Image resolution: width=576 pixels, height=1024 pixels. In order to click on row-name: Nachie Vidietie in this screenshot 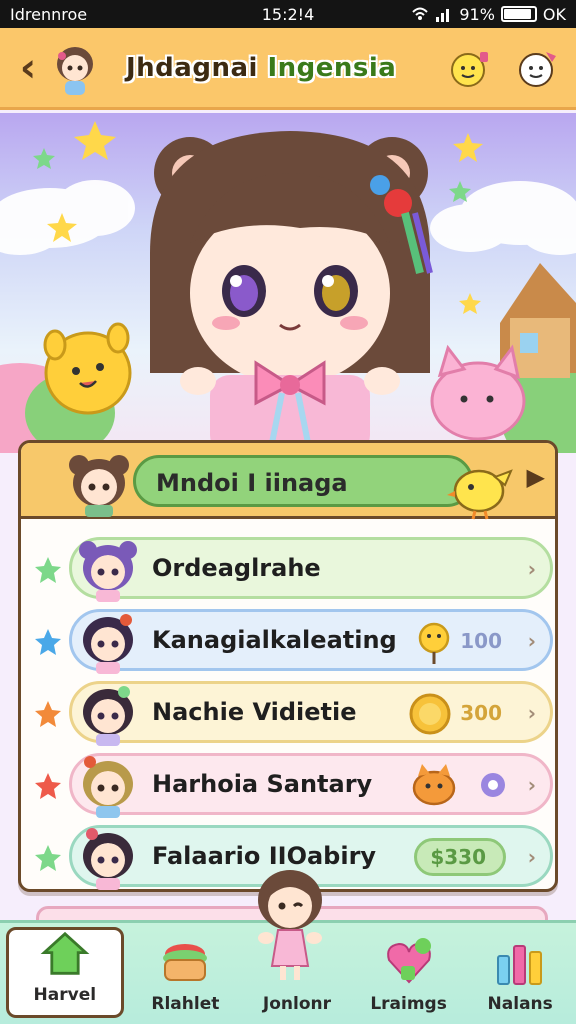, I will do `click(254, 712)`.